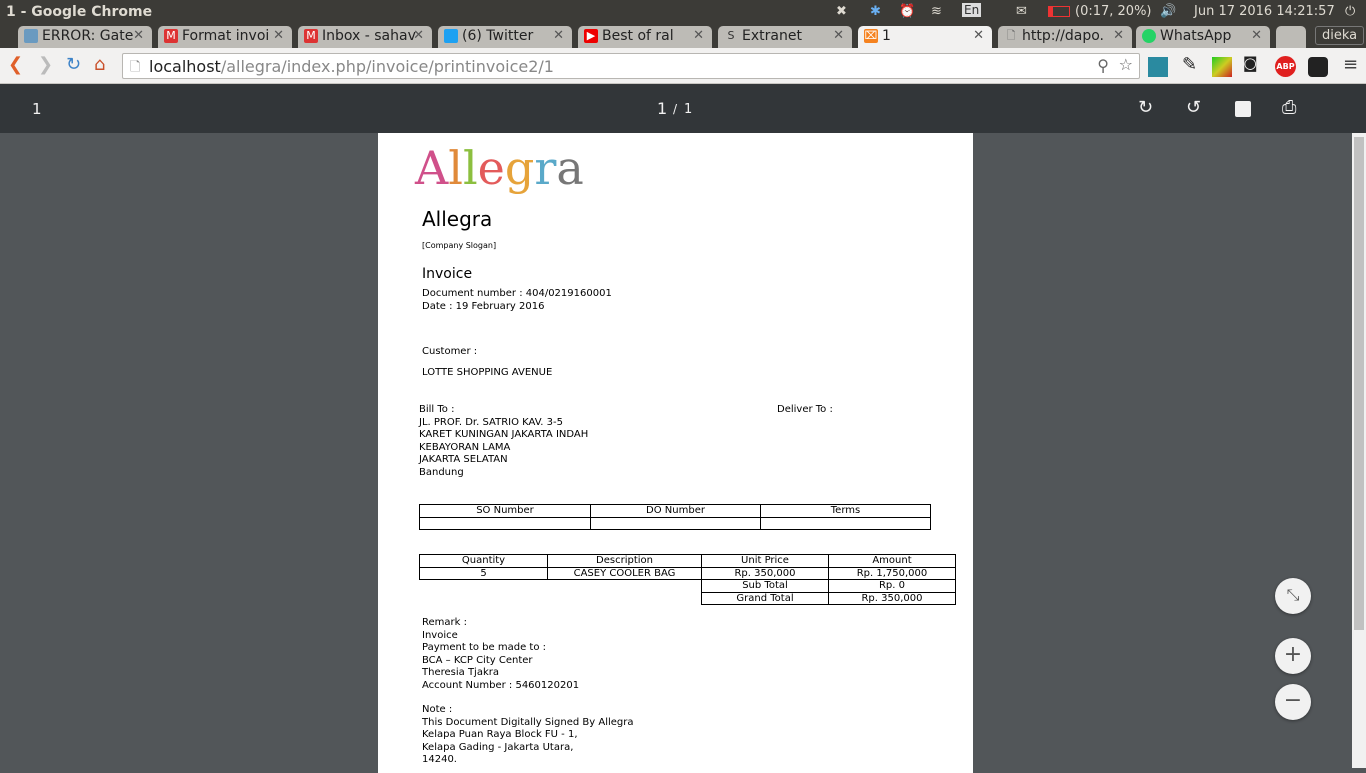 The width and height of the screenshot is (1366, 773). I want to click on tab-extranet: S Extranet ✕, so click(785, 37).